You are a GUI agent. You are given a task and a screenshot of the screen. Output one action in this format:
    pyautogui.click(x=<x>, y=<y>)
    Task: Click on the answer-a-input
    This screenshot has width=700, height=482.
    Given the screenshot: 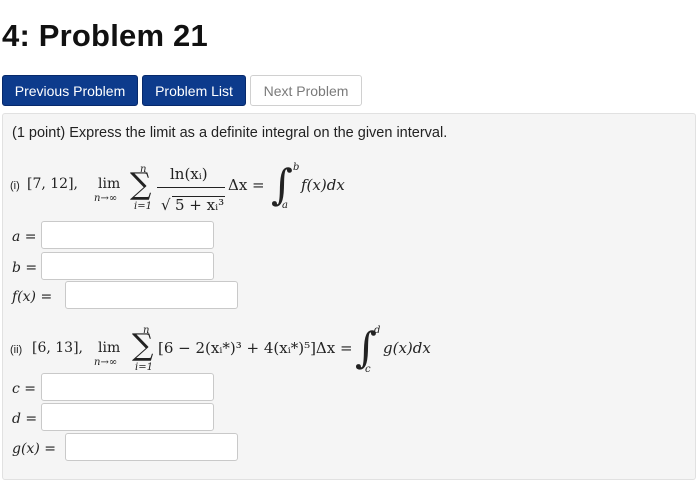 What is the action you would take?
    pyautogui.click(x=127, y=235)
    